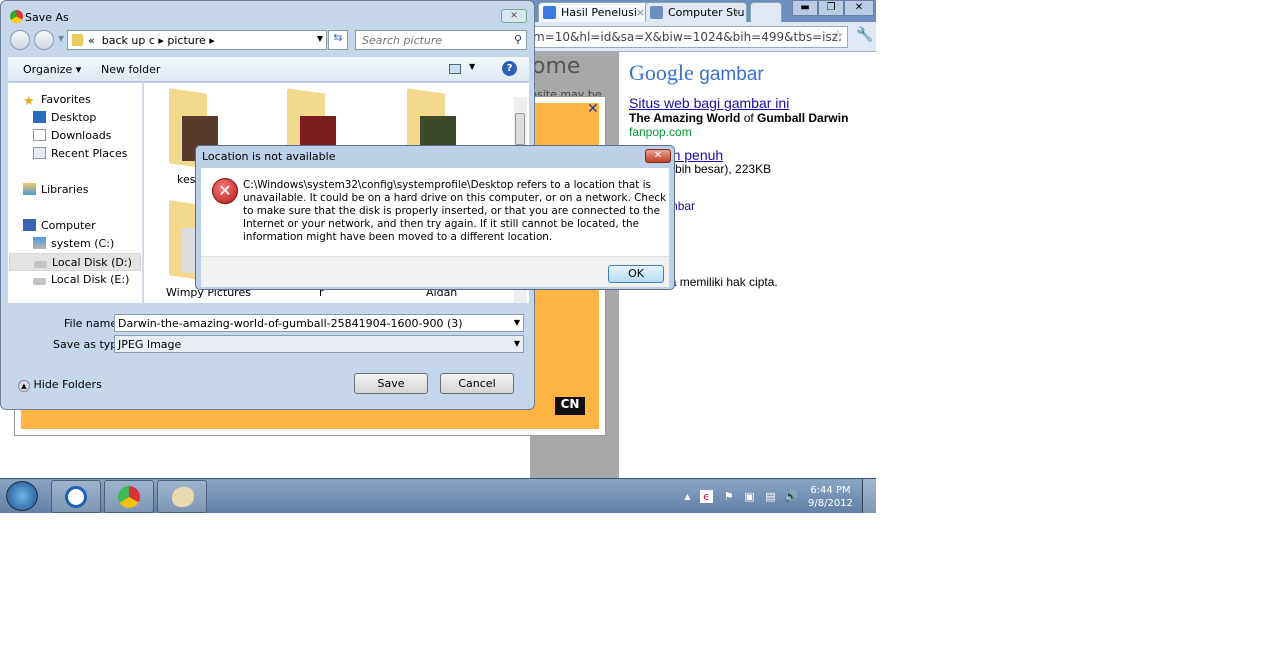 Image resolution: width=1280 pixels, height=655 pixels. I want to click on page-heading: ome, so click(556, 66).